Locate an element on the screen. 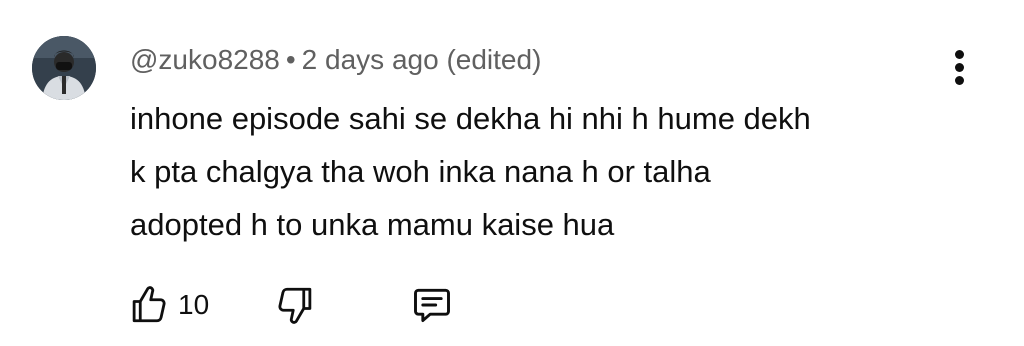 The width and height of the screenshot is (1024, 346). edited-label: (edited) is located at coordinates (494, 59).